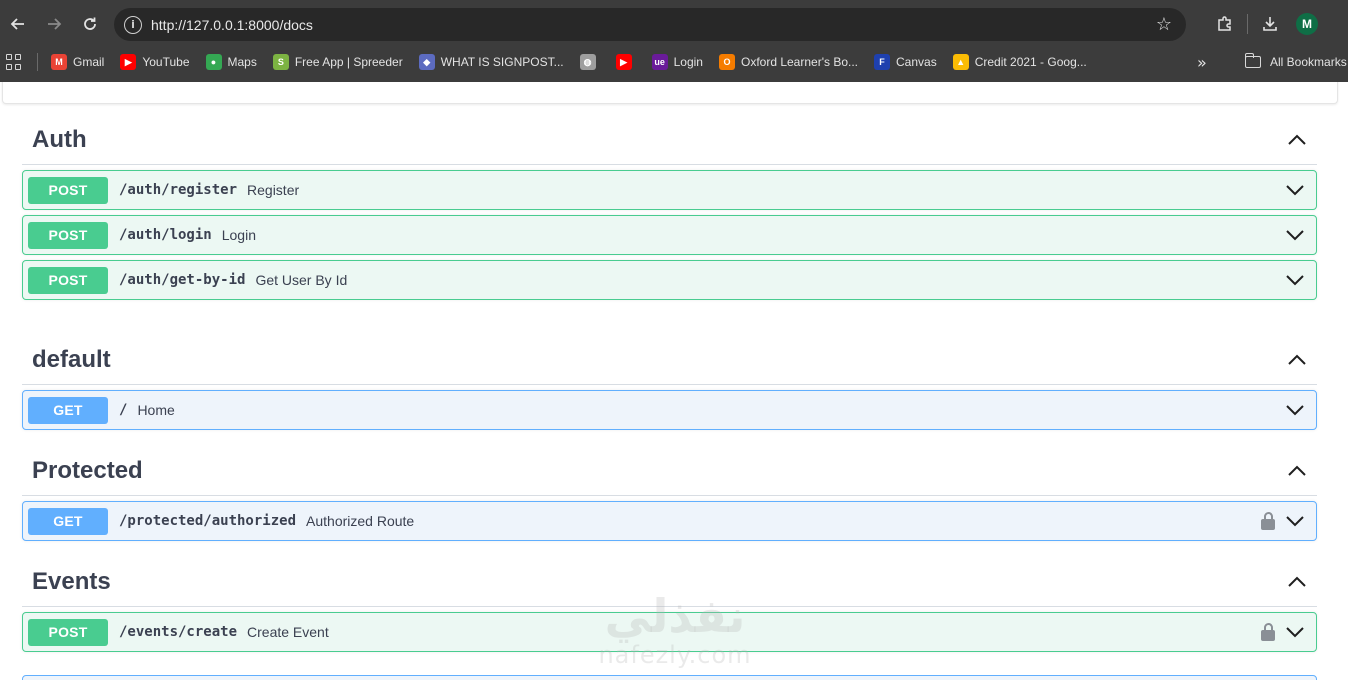 This screenshot has width=1348, height=680. I want to click on profile-avatar: M, so click(1307, 24).